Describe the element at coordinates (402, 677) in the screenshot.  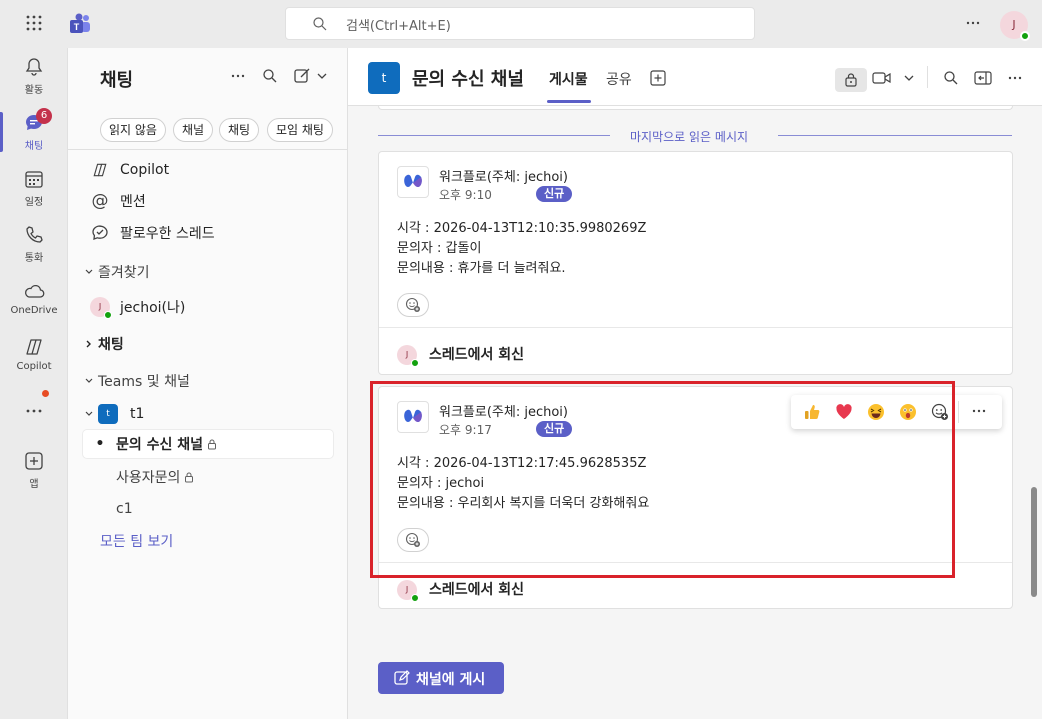
I see `compose-icon` at that location.